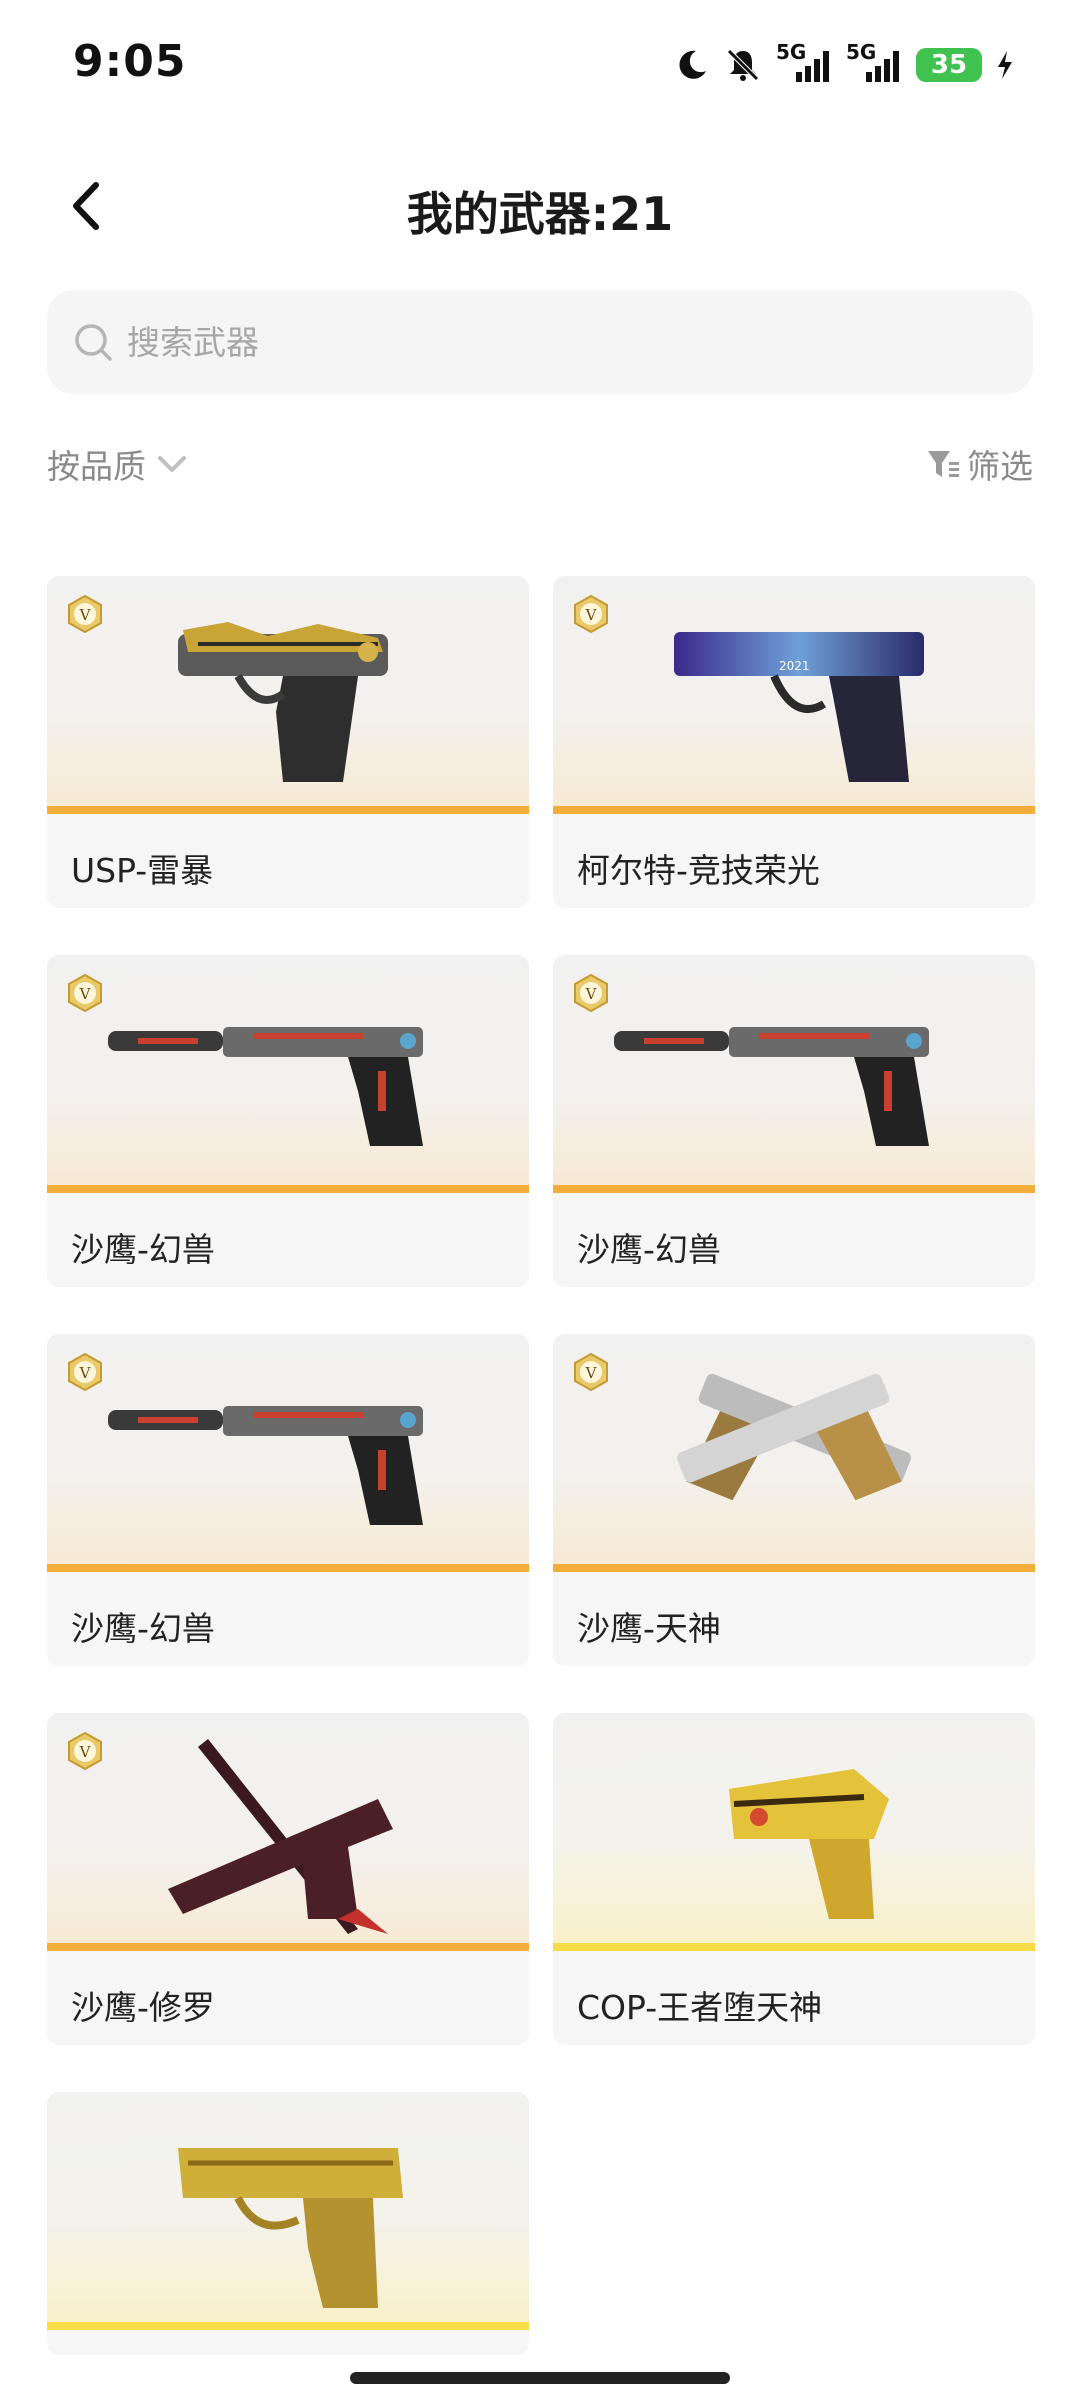 The width and height of the screenshot is (1080, 2403). I want to click on network-type-1: 5G, so click(791, 52).